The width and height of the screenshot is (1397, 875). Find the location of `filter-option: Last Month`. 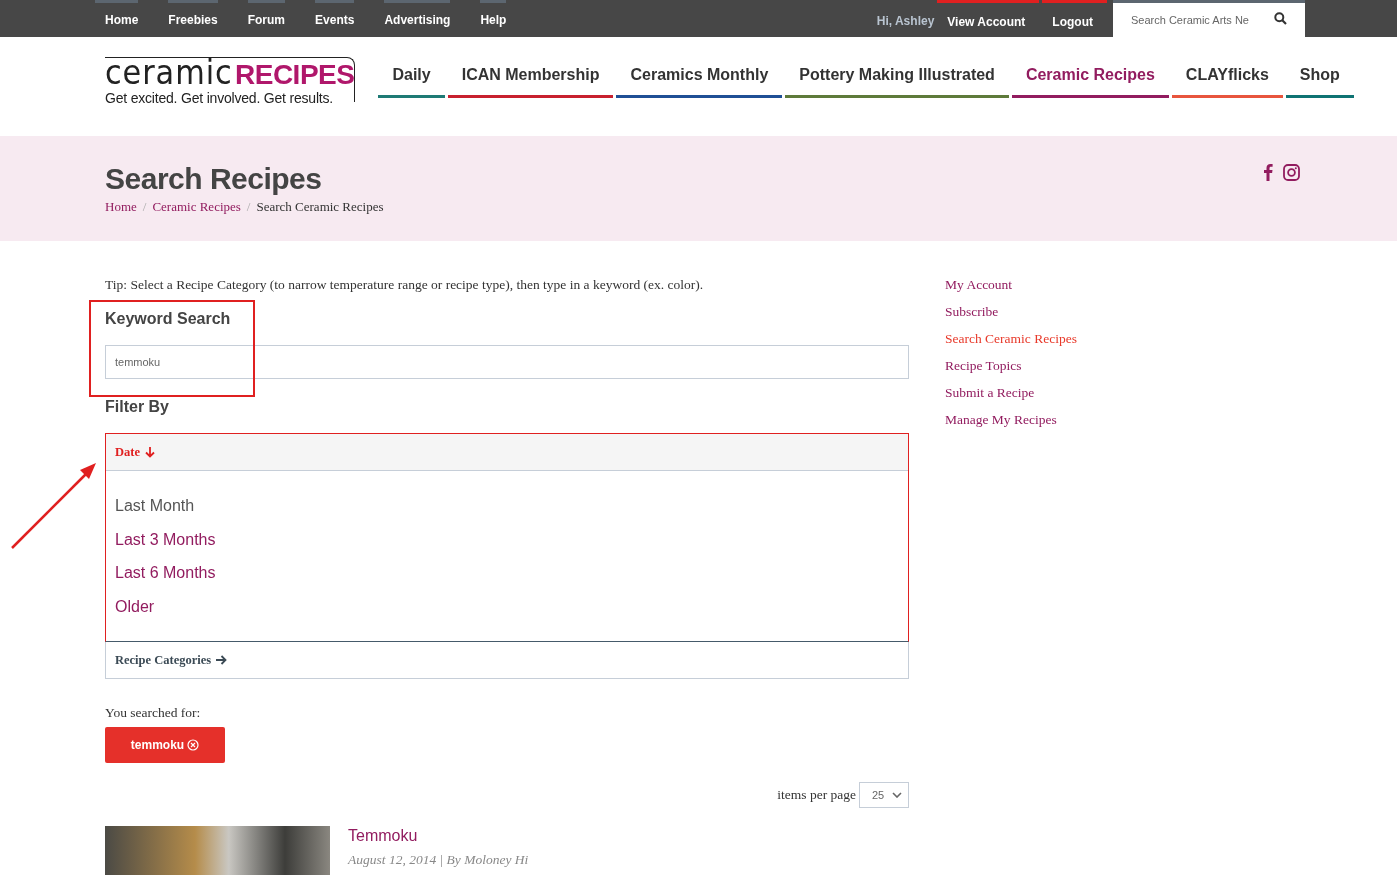

filter-option: Last Month is located at coordinates (507, 506).